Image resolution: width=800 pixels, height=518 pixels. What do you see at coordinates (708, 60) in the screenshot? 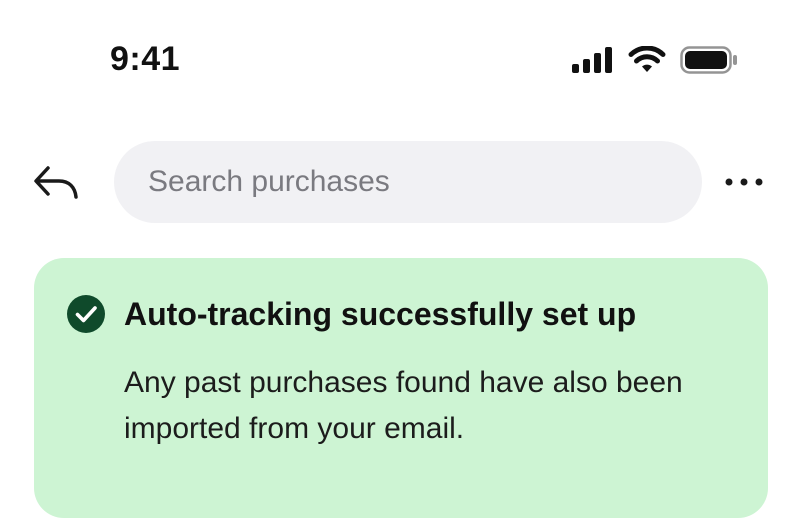
I see `battery-icon` at bounding box center [708, 60].